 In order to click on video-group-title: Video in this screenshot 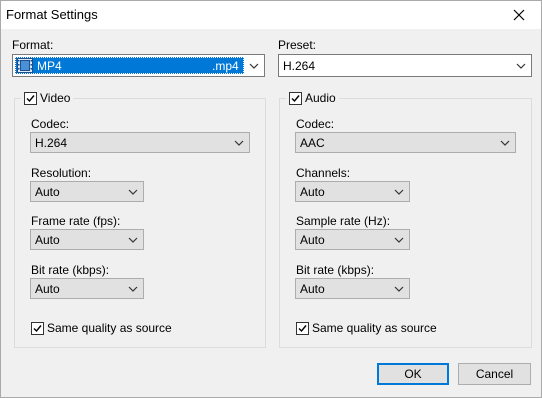, I will do `click(55, 98)`.